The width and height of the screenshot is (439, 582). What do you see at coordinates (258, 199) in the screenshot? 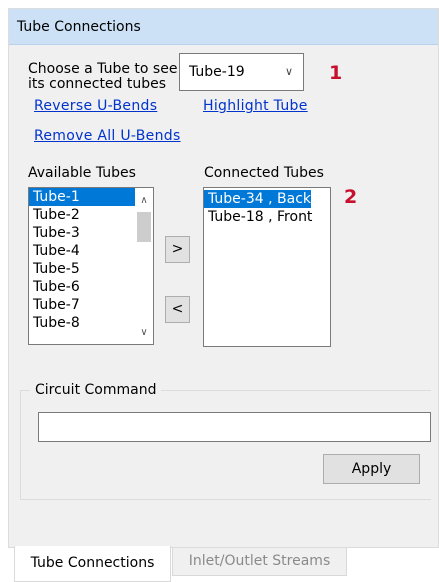
I see `list-item: Tube-34 , Back` at bounding box center [258, 199].